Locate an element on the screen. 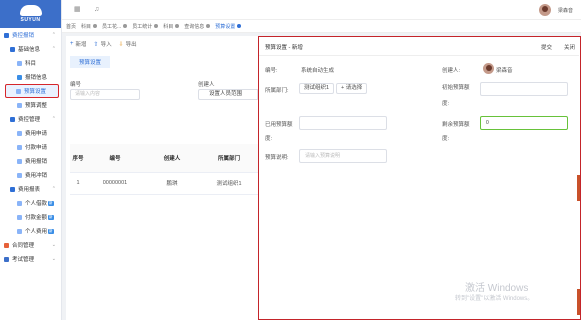 This screenshot has height=320, width=581. select-dept-button: + 请选择 is located at coordinates (352, 88).